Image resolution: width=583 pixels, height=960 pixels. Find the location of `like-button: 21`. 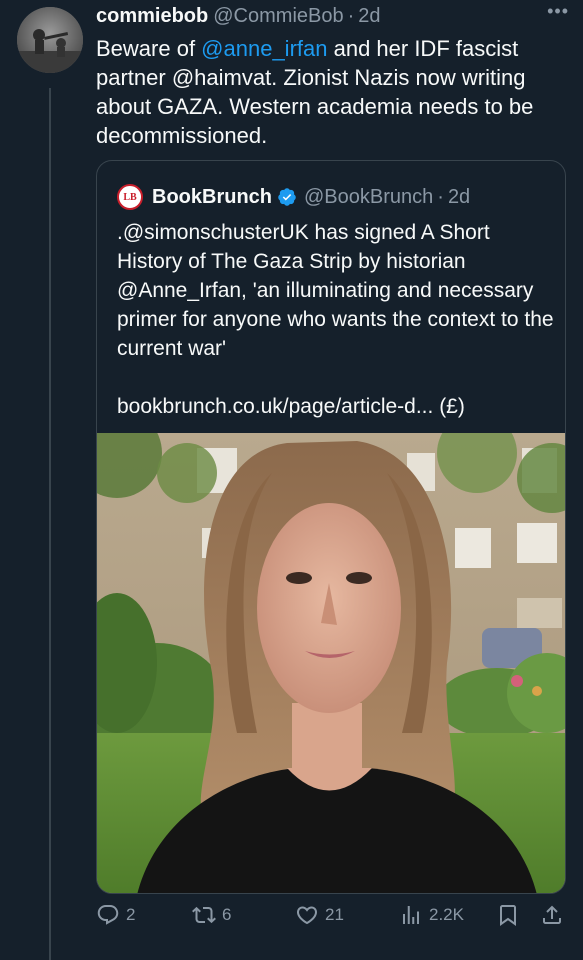

like-button: 21 is located at coordinates (319, 915).